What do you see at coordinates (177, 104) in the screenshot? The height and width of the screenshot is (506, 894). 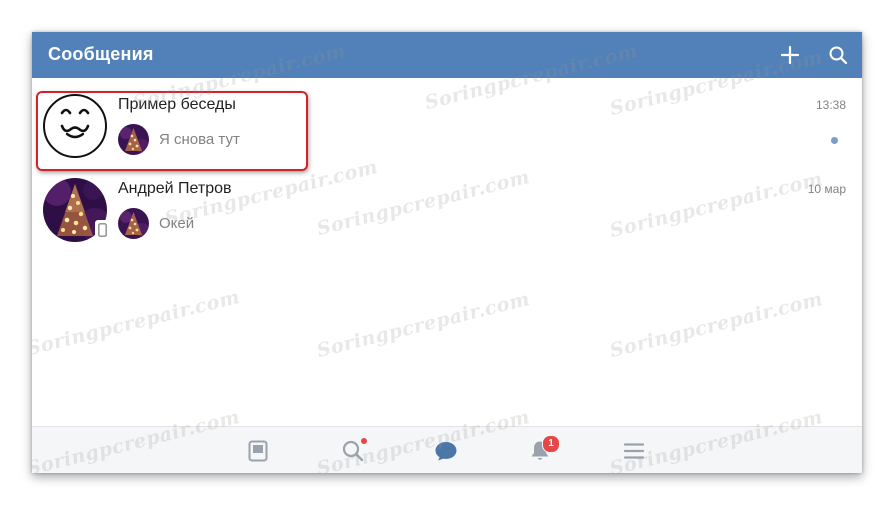 I see `conversation-name: Пример беседы` at bounding box center [177, 104].